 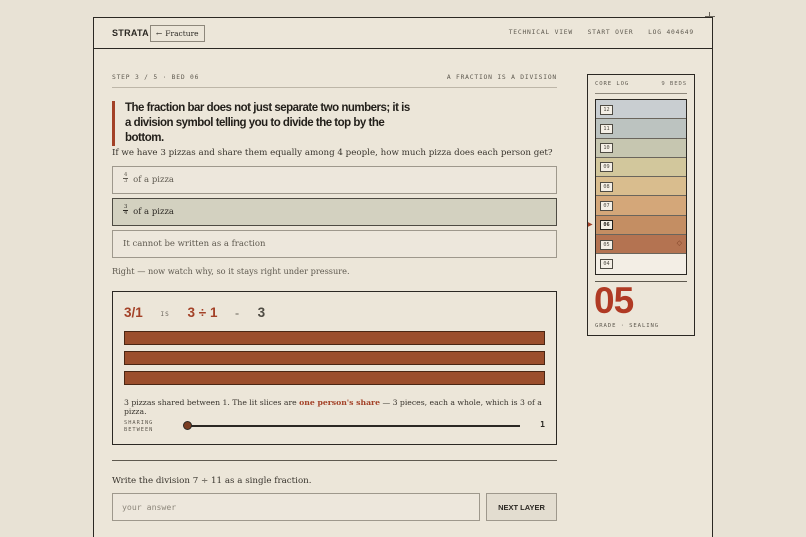 What do you see at coordinates (606, 109) in the screenshot?
I see `layer-number-tag: 12` at bounding box center [606, 109].